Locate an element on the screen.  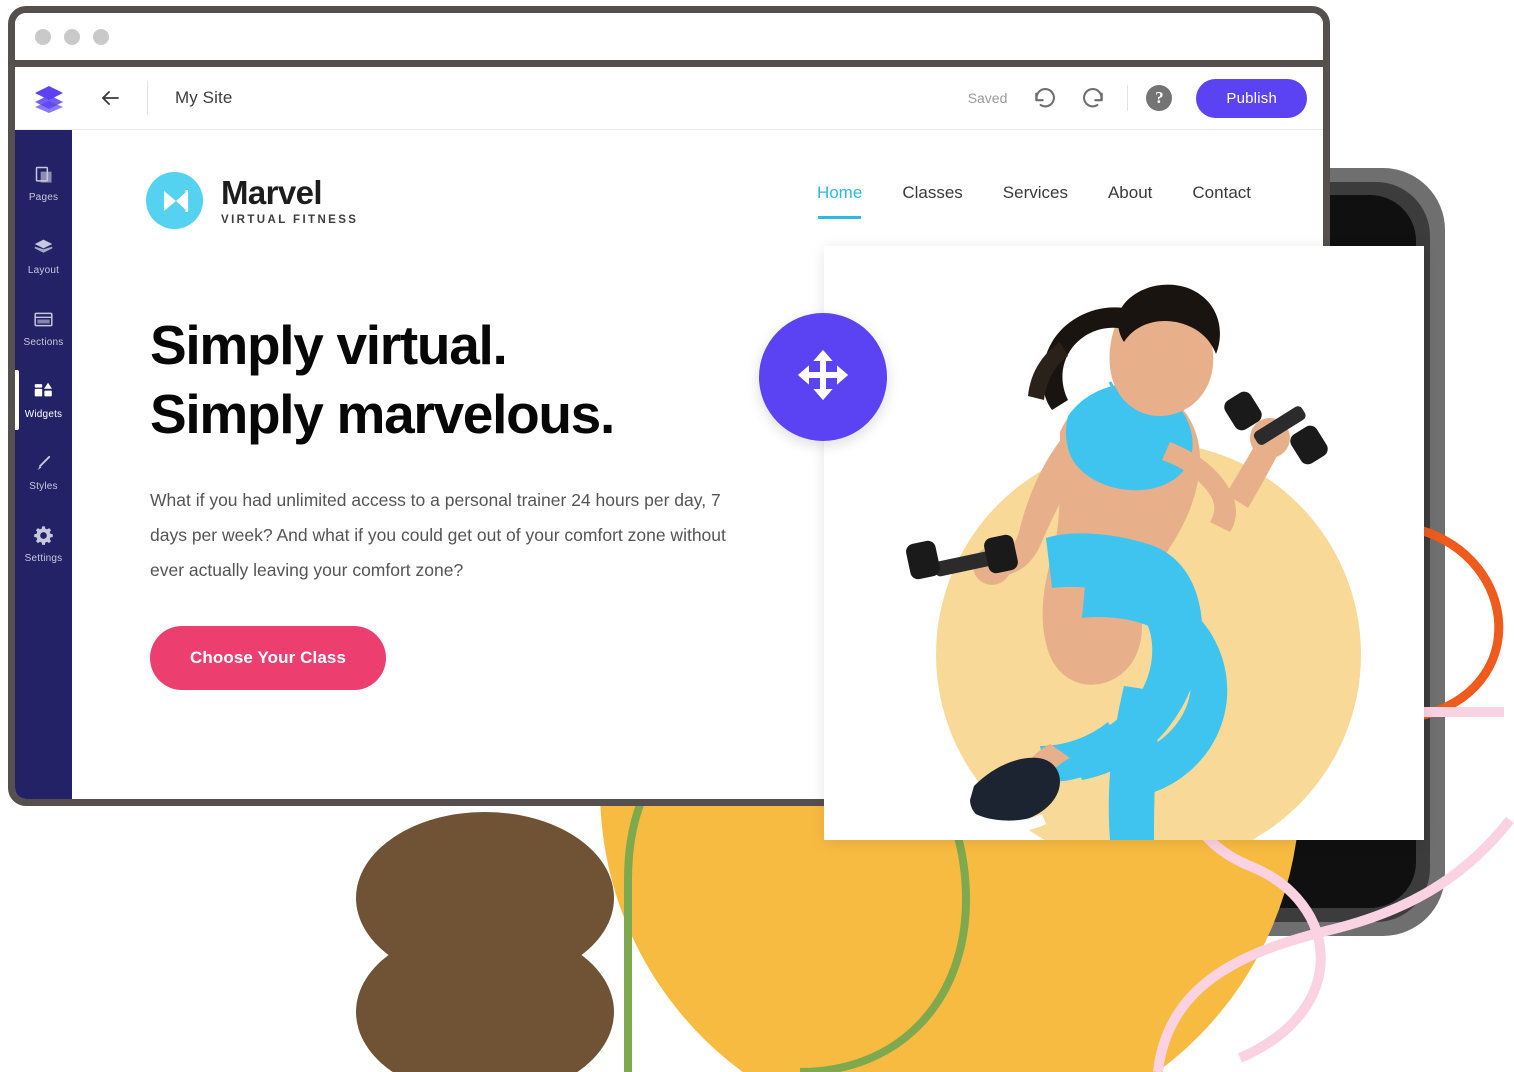
sidebar-item-pages: Pages is located at coordinates (43, 184).